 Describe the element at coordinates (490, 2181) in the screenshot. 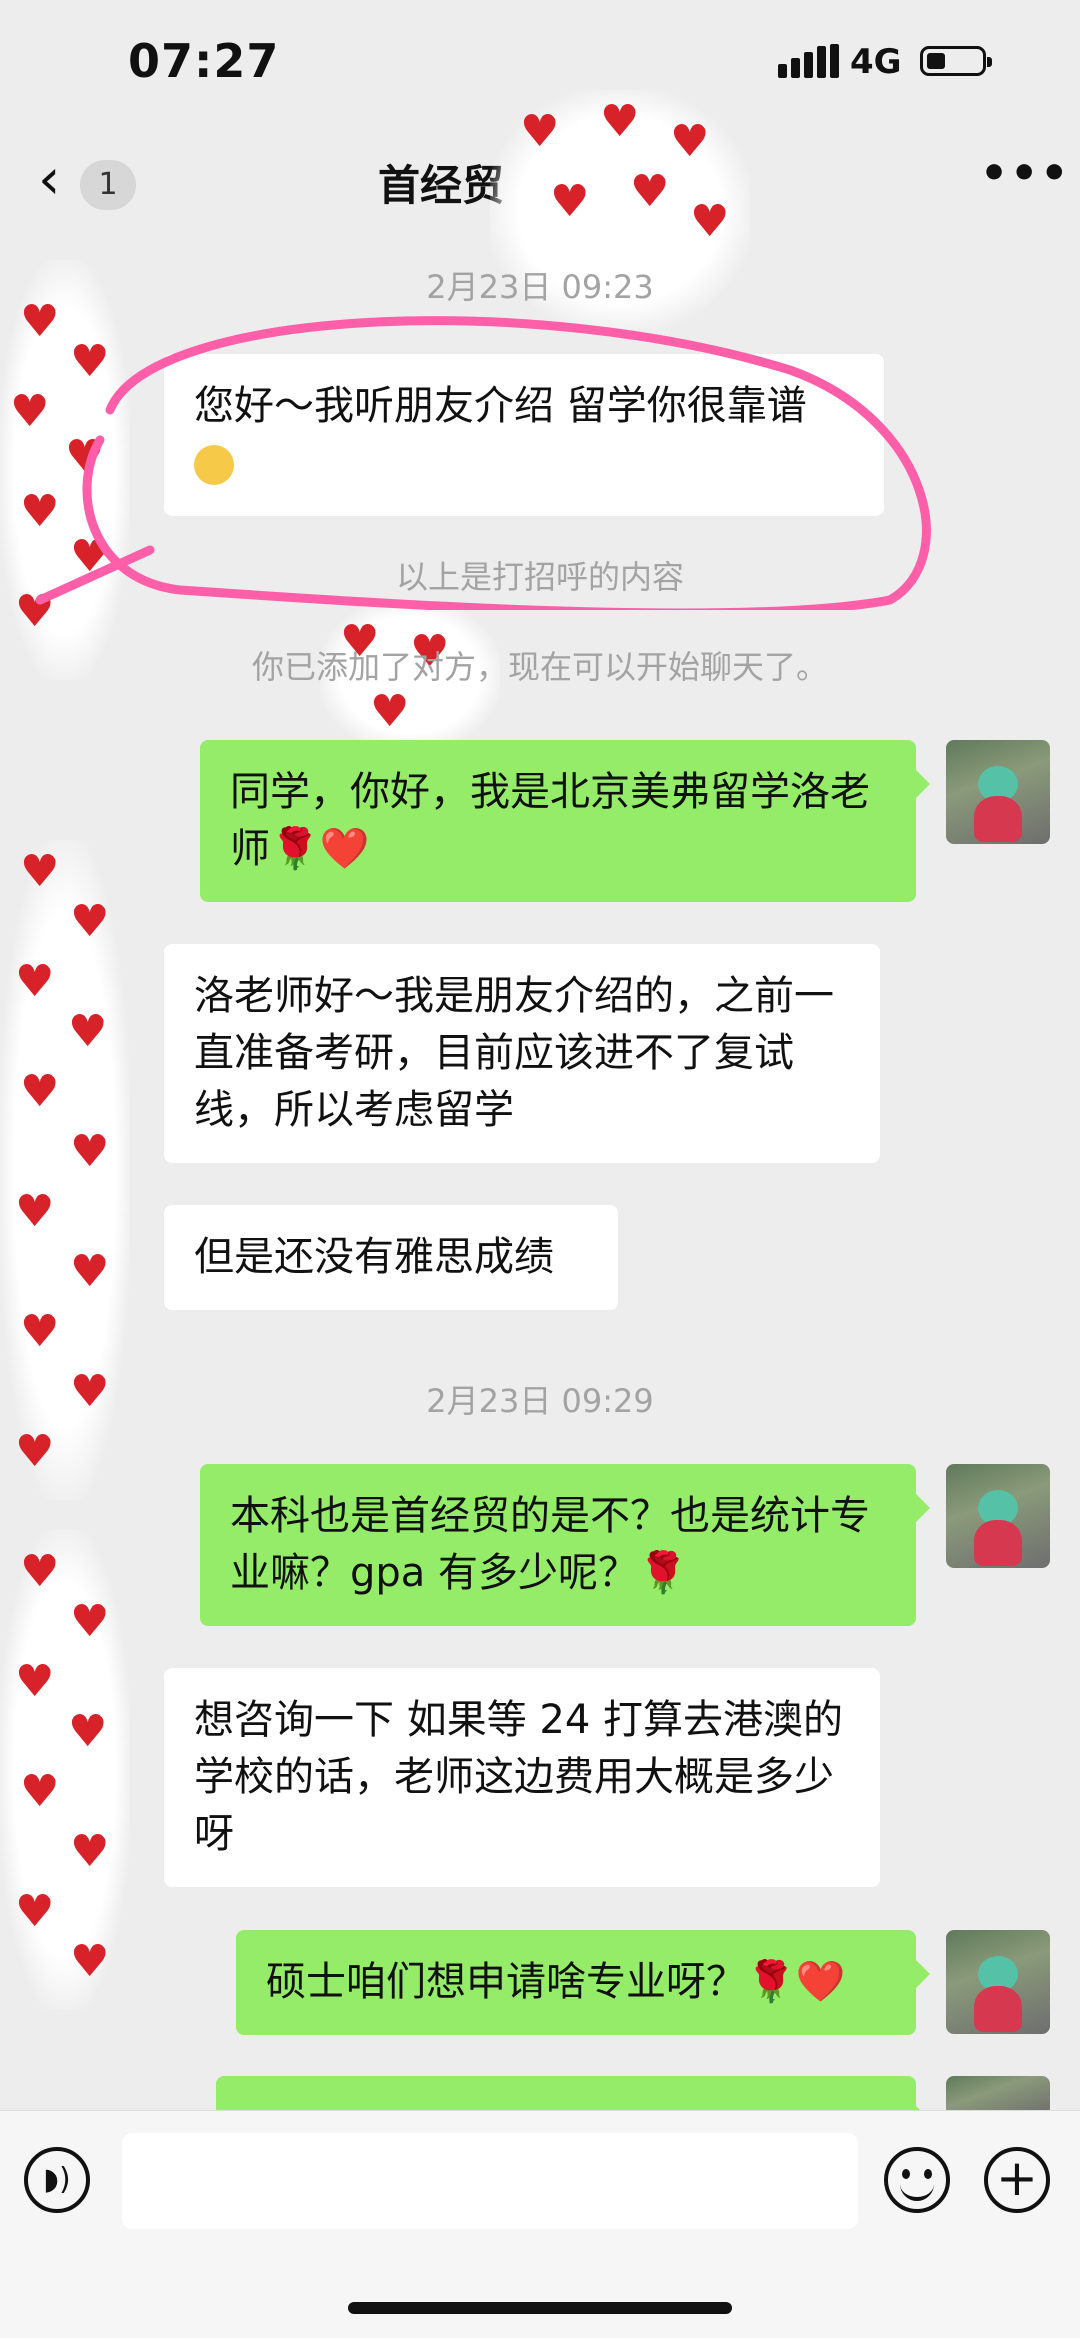

I see `message-input` at that location.